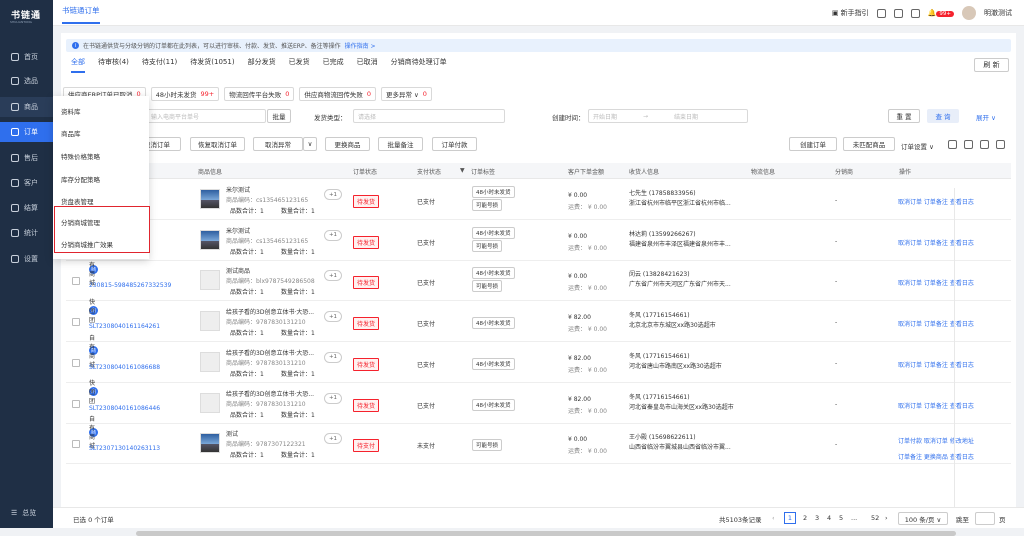 The image size is (1024, 536). What do you see at coordinates (124, 367) in the screenshot?
I see `order-number-link: SLT2308040161086688` at bounding box center [124, 367].